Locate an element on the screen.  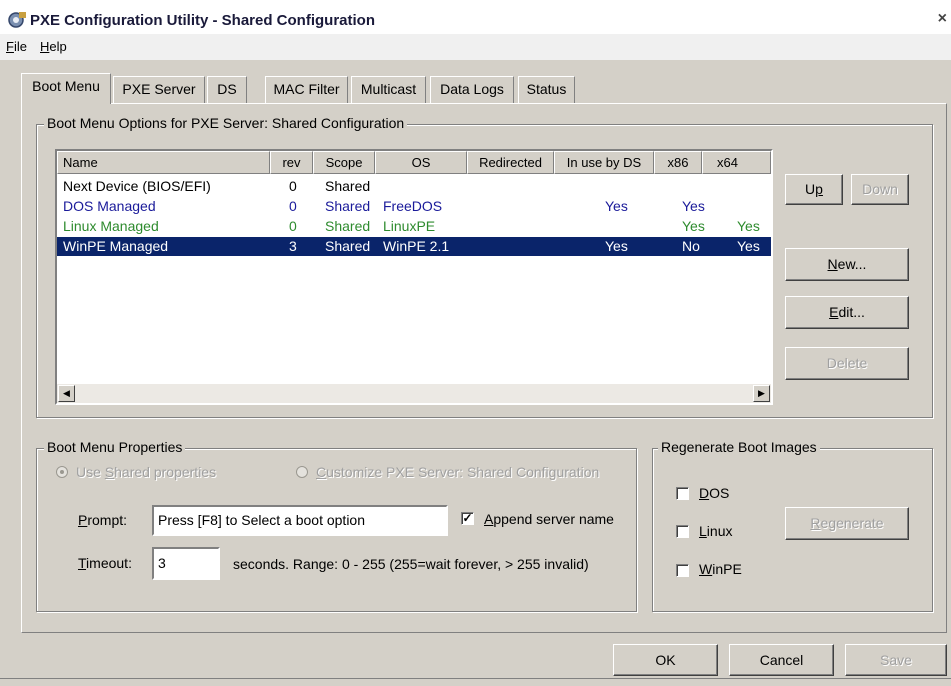
col-redirected-header: Redirected is located at coordinates (510, 162).